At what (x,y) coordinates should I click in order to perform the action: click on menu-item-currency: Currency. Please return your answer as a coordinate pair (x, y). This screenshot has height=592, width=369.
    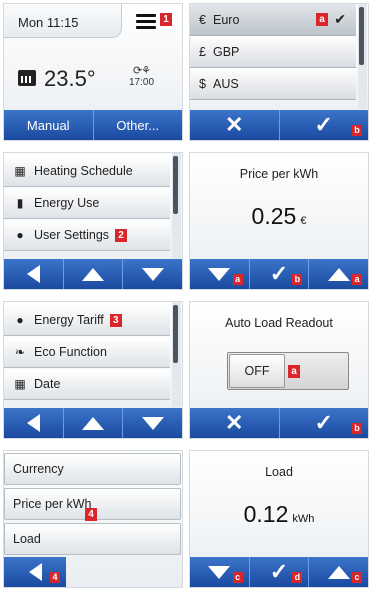
    Looking at the image, I should click on (92, 469).